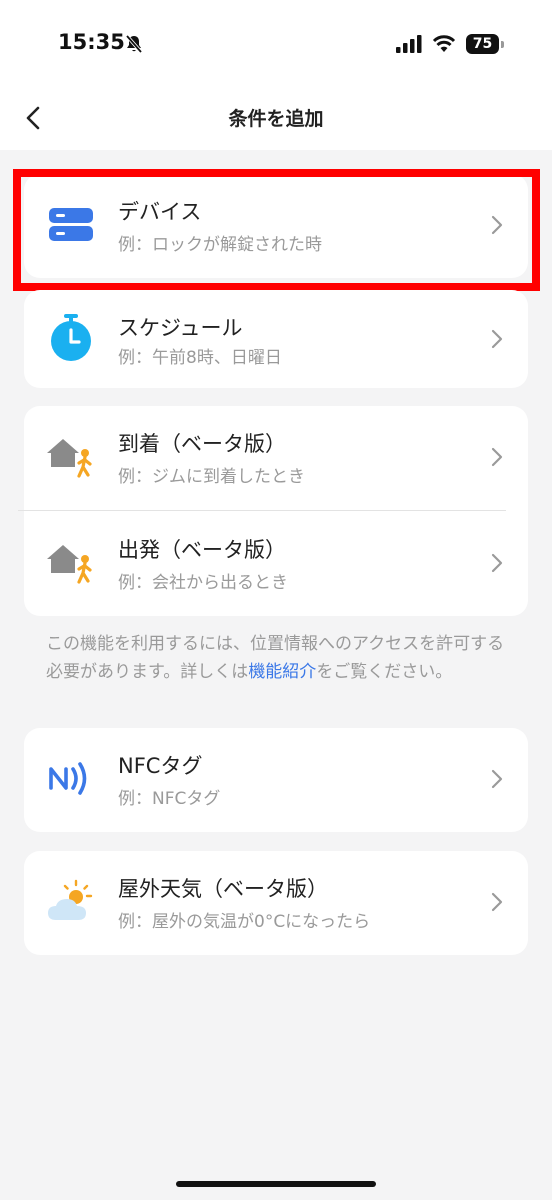 This screenshot has width=552, height=1200. I want to click on weather-card: 屋外天気（ベータ版） 例：屋外の気温が0°Cになったら, so click(276, 903).